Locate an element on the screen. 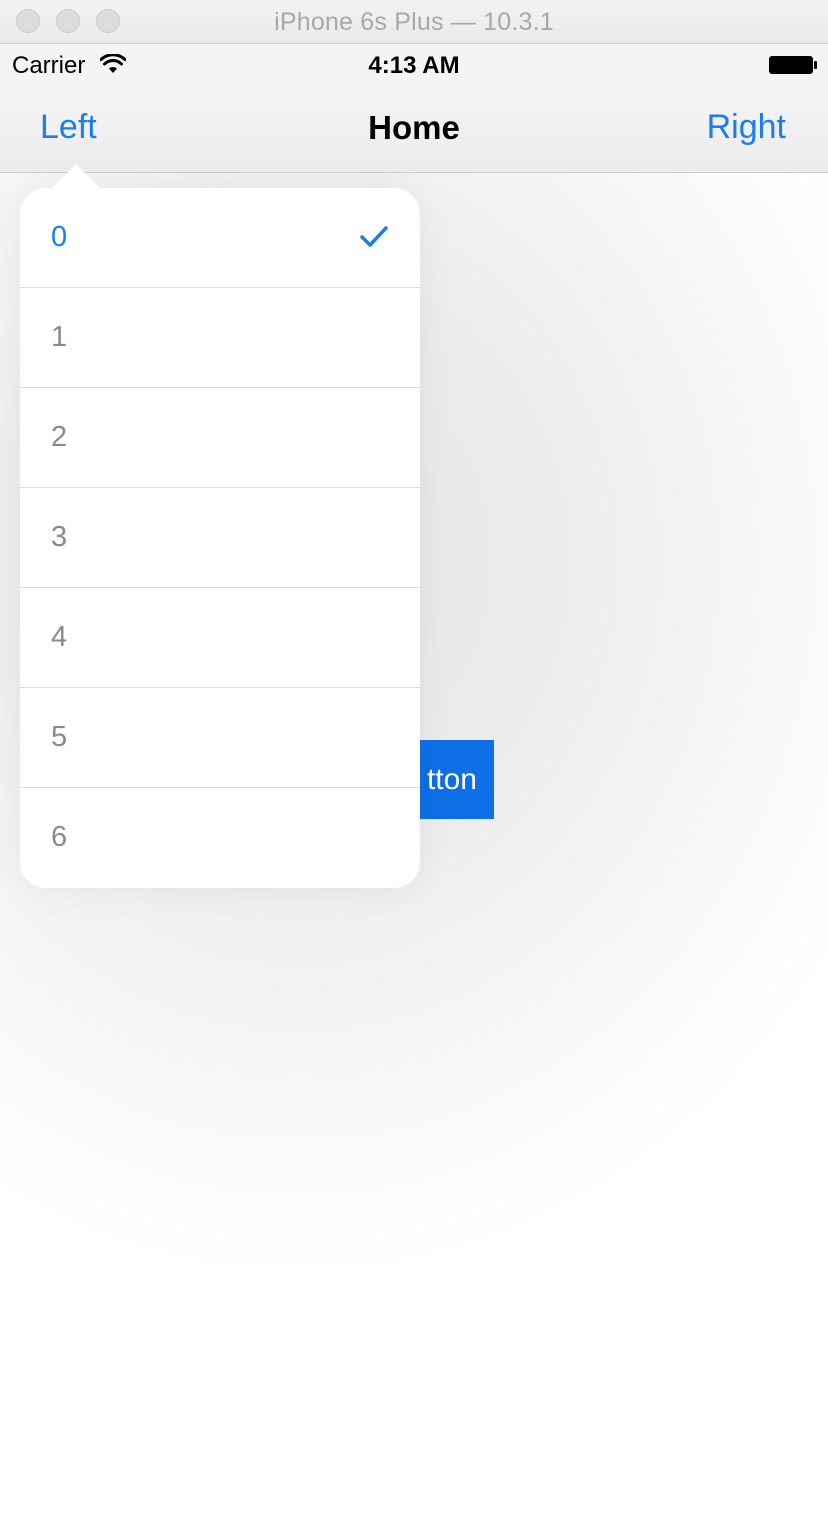 This screenshot has height=1516, width=828. checkmark-icon is located at coordinates (374, 236).